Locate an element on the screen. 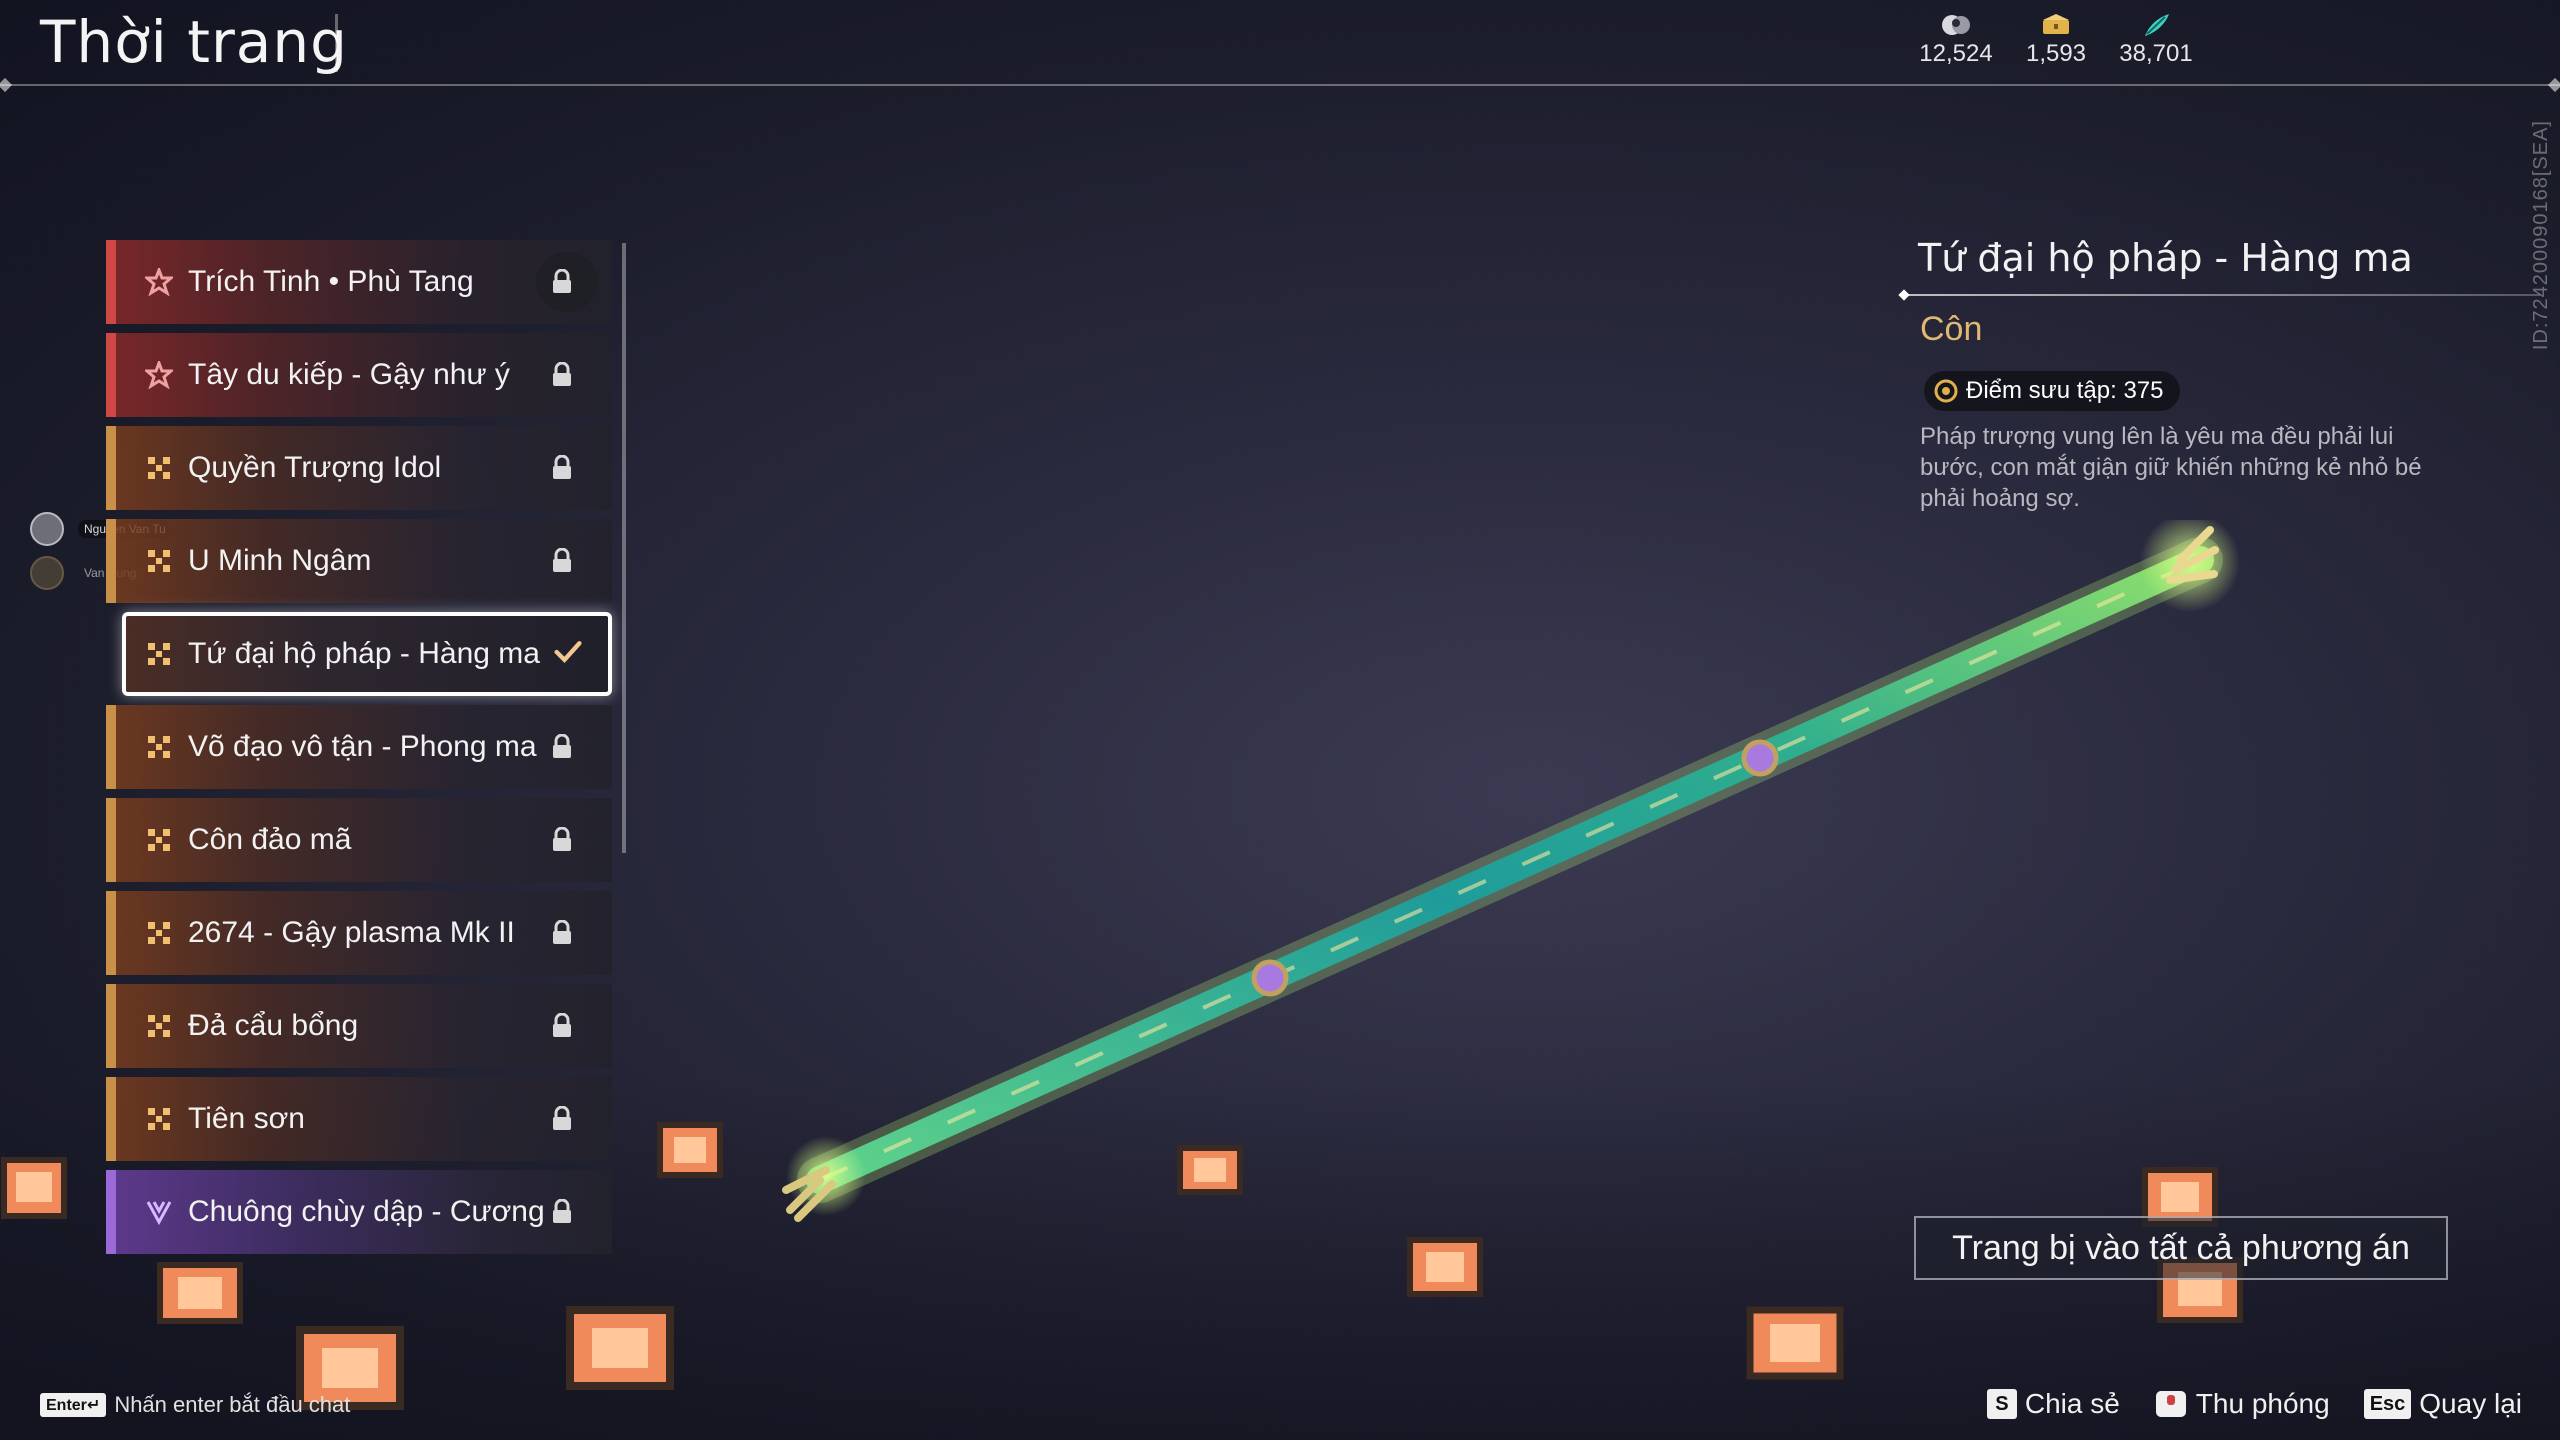 The width and height of the screenshot is (2560, 1440). collect-points-badge: Điểm sưu tập: 375 is located at coordinates (2052, 391).